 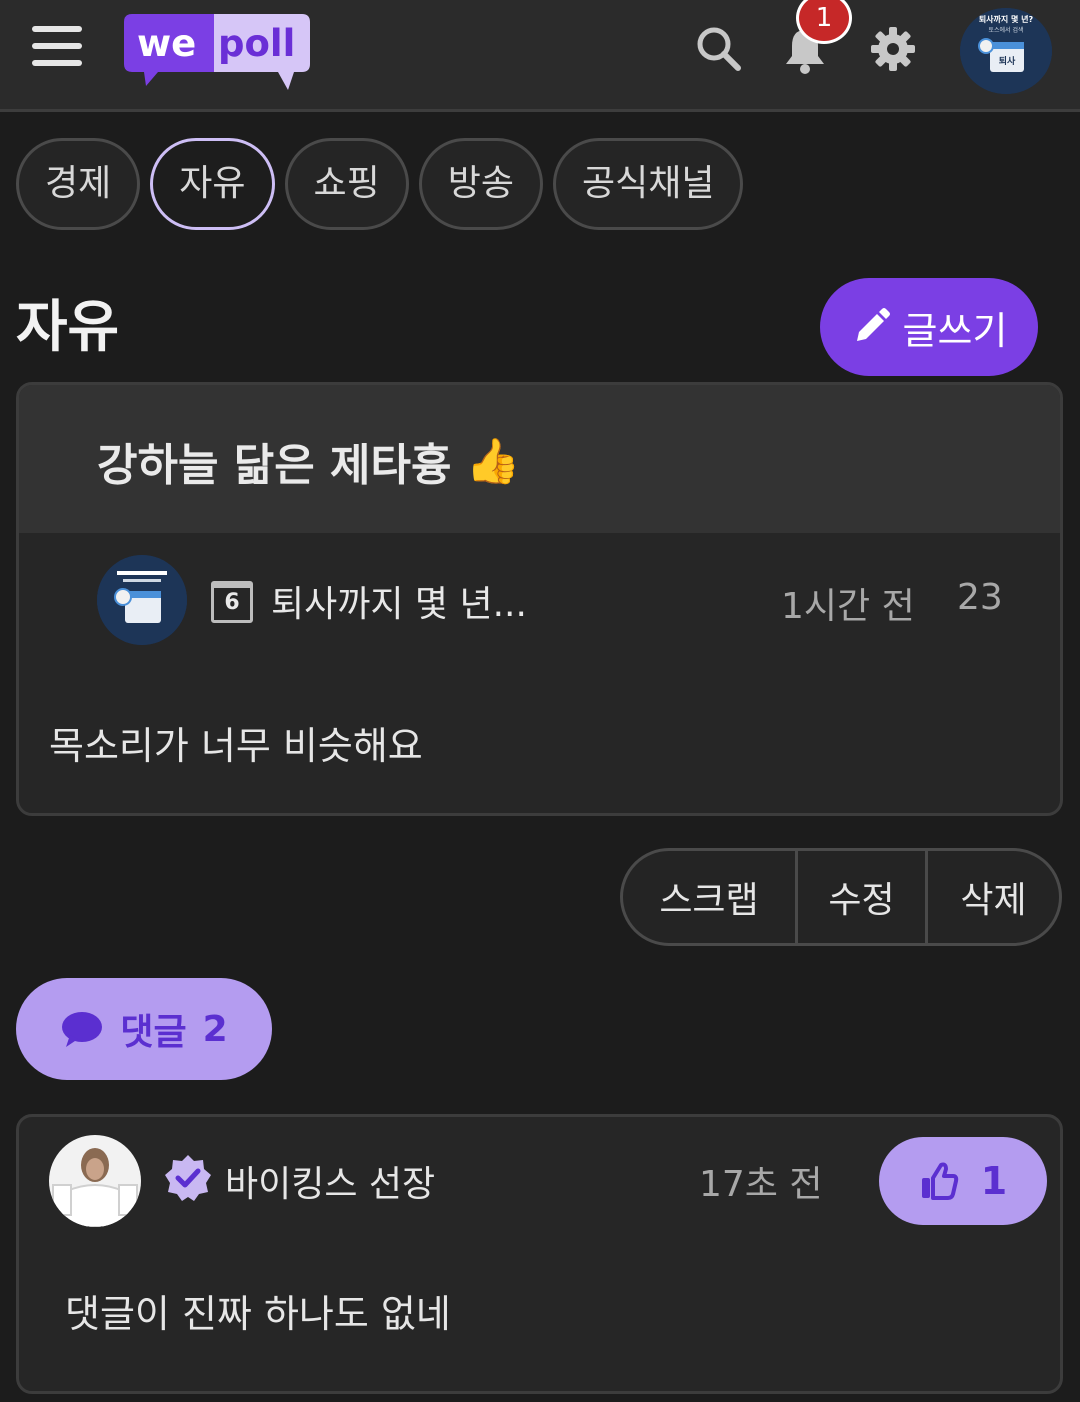 I want to click on post-author-avatar, so click(x=142, y=600).